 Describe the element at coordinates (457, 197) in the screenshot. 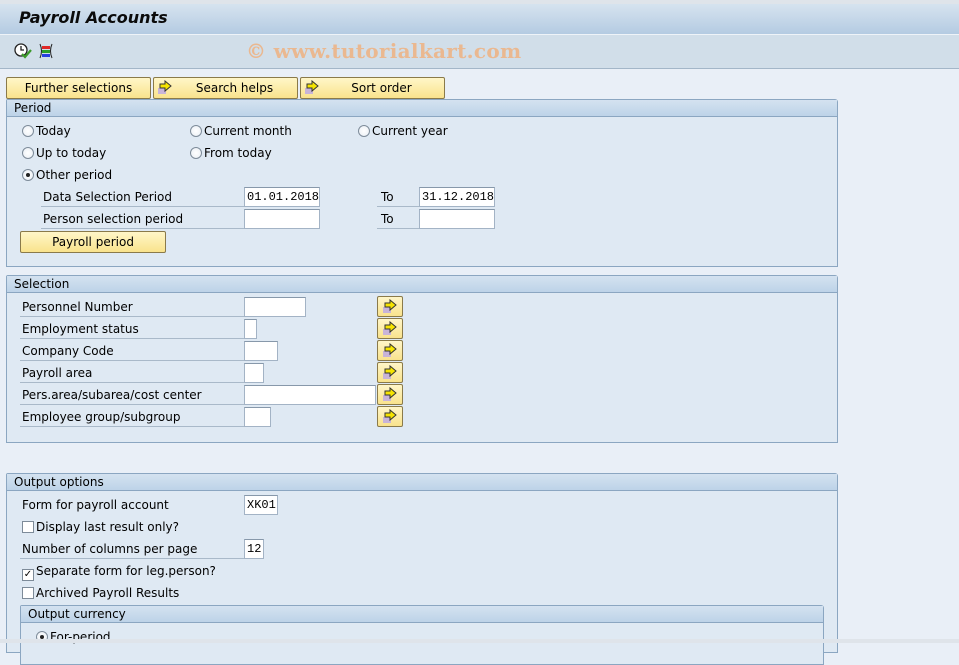

I see `data-selection-to-input: 31.12.2018` at that location.